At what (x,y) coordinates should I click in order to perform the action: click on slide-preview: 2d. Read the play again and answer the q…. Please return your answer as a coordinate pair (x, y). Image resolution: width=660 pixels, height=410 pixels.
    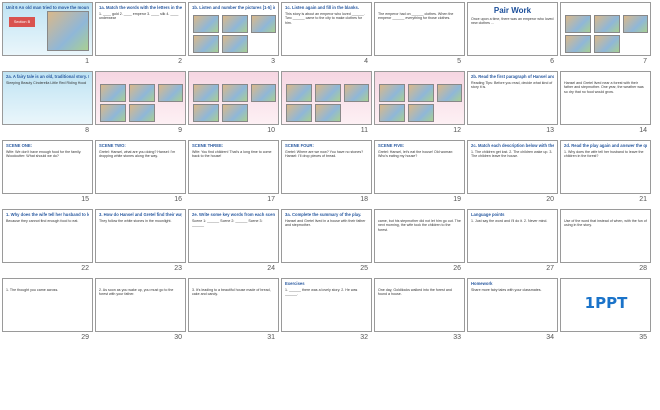
    Looking at the image, I should click on (605, 167).